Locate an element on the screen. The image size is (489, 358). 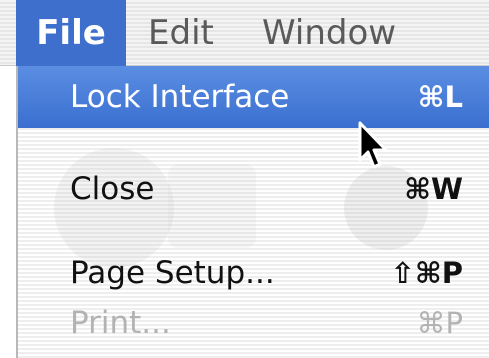
menu-item-shortcut: ⌘W is located at coordinates (433, 189).